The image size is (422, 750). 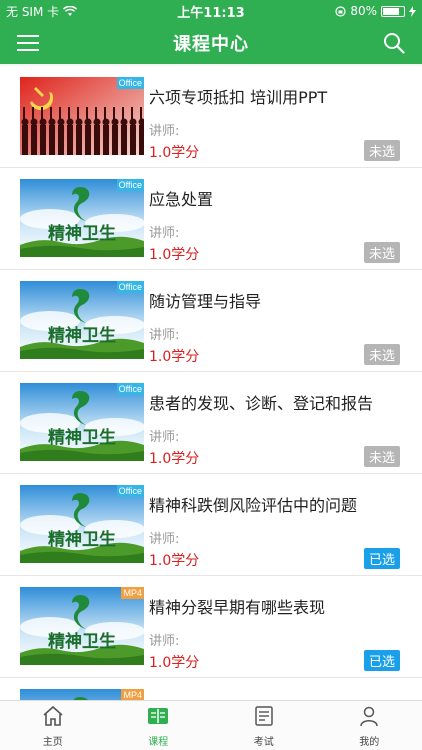 I want to click on course-title: 精神科跌倒风险评估中的问题, so click(x=253, y=505).